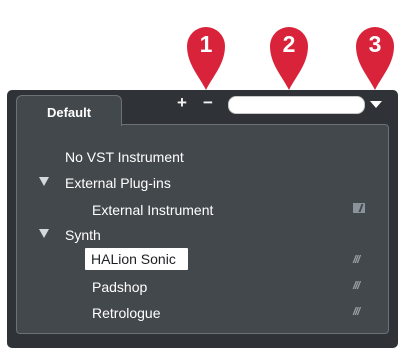  What do you see at coordinates (296, 105) in the screenshot?
I see `search-input` at bounding box center [296, 105].